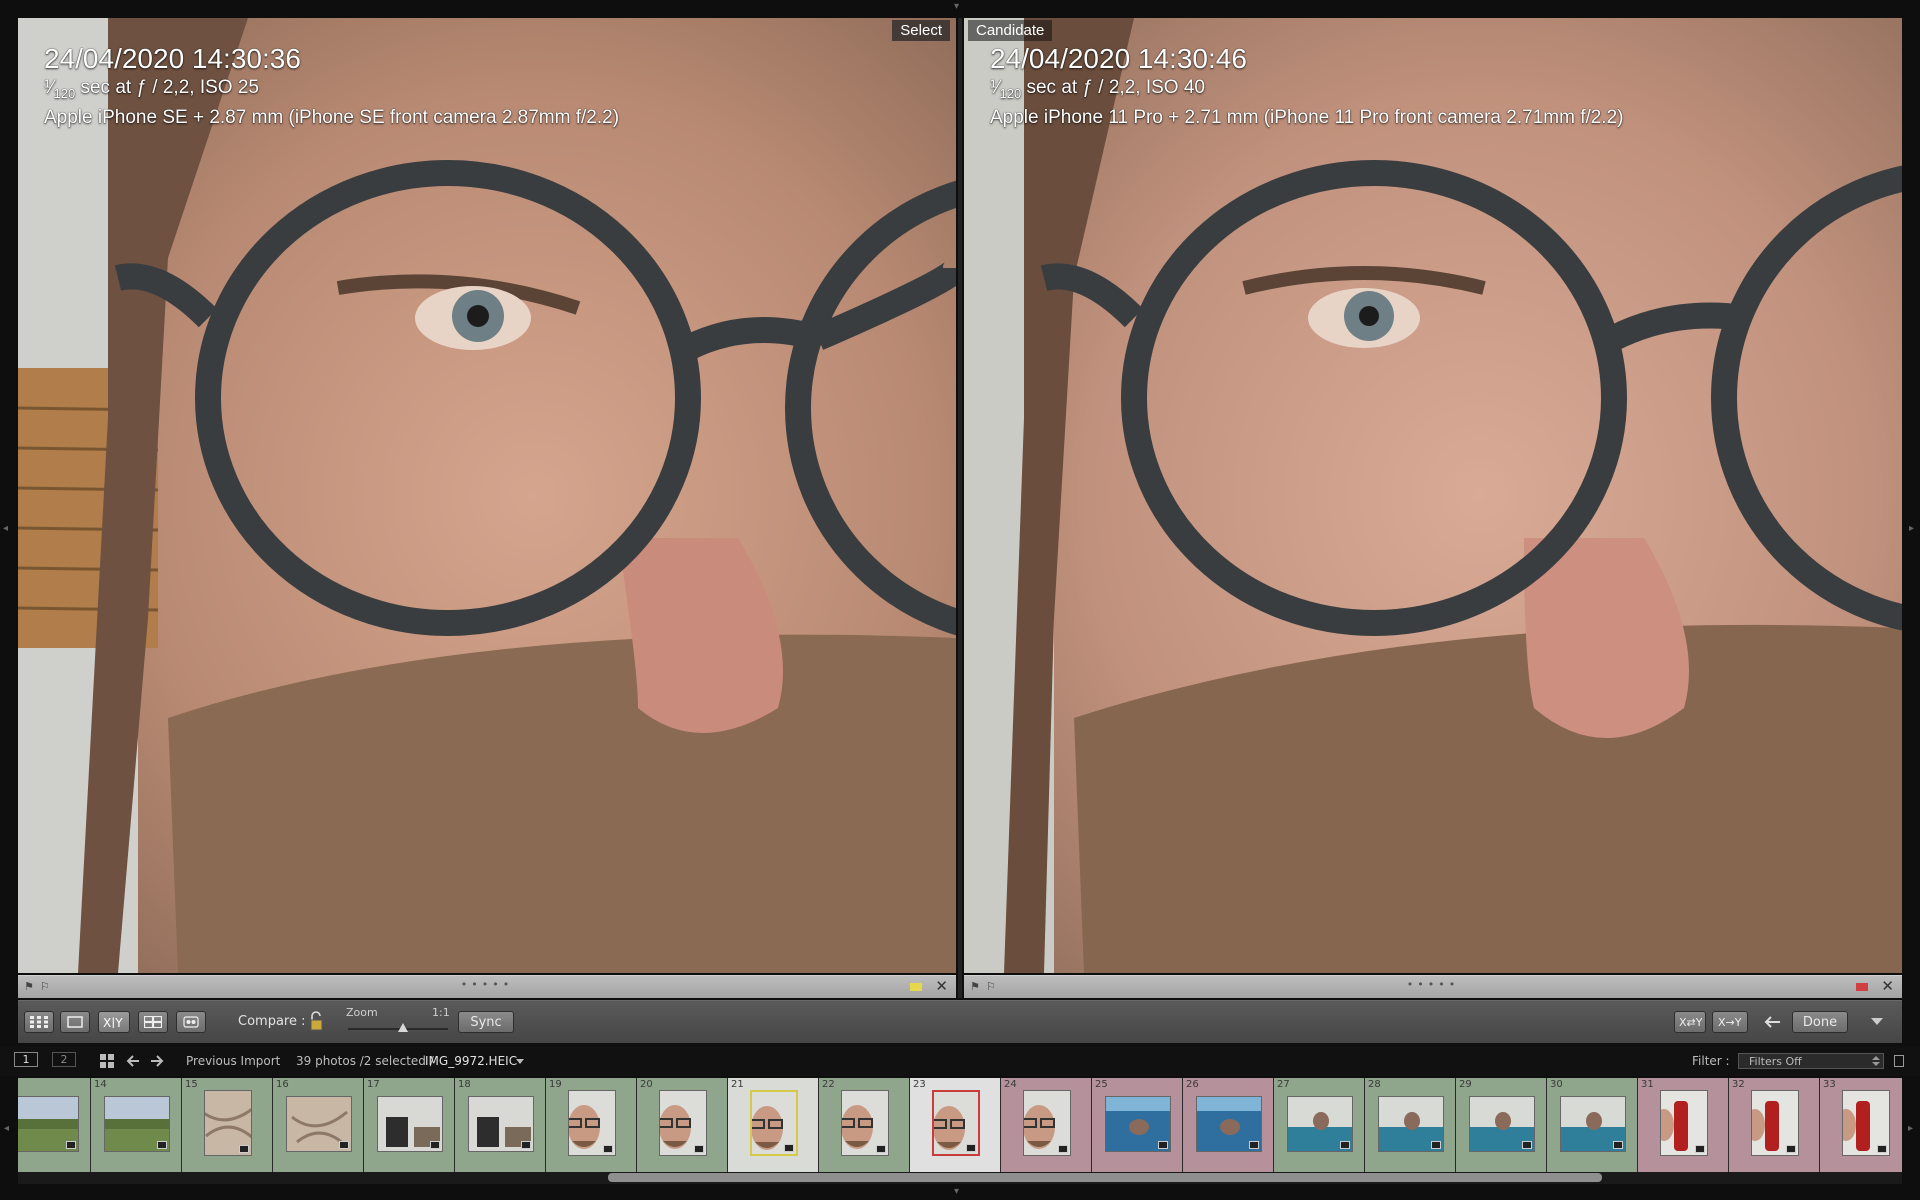 The width and height of the screenshot is (1920, 1200). I want to click on filmstrip-cell: 16, so click(318, 1125).